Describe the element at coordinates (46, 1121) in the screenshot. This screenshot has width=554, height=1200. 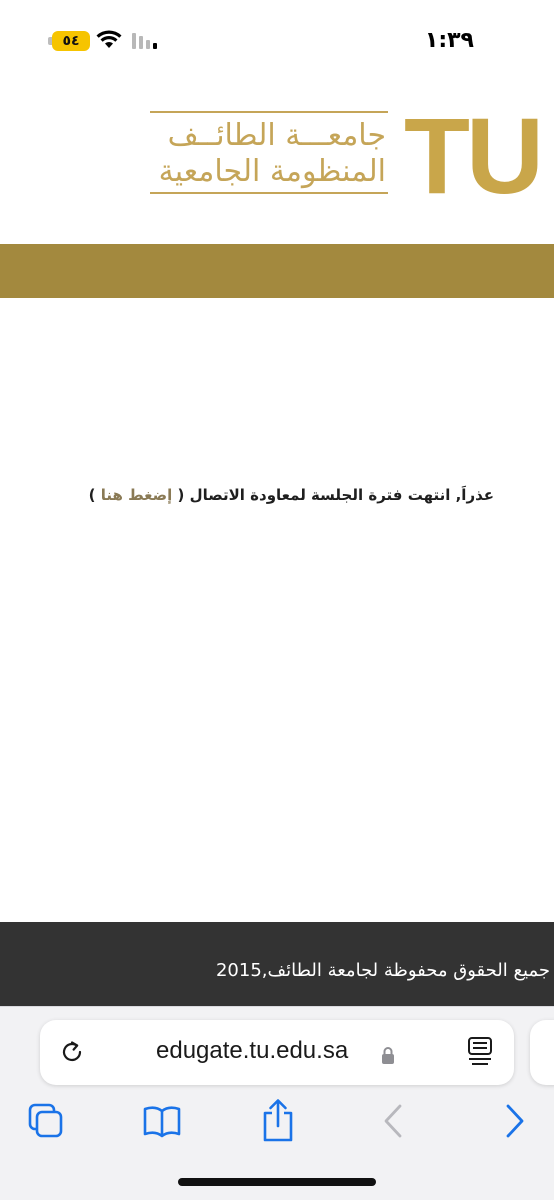
I see `tabs-icon` at that location.